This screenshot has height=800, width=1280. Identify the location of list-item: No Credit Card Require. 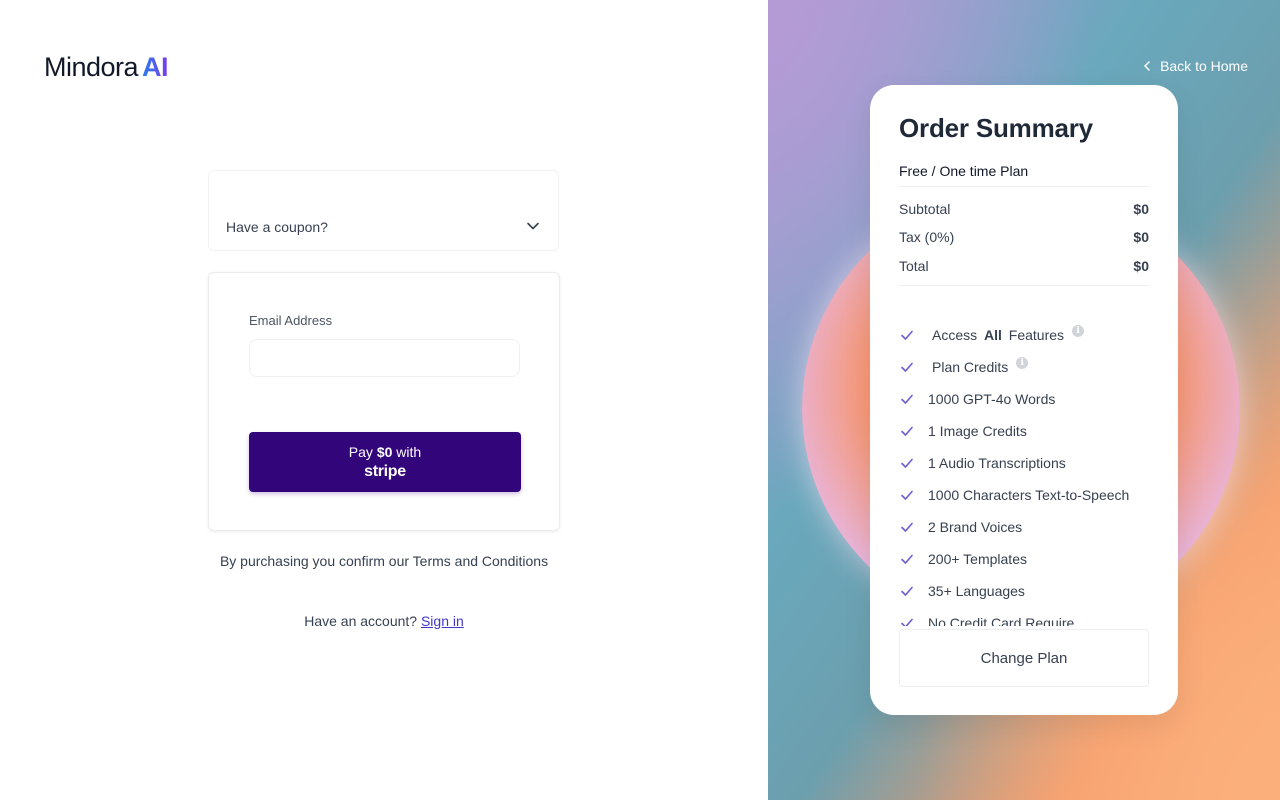
(1030, 616).